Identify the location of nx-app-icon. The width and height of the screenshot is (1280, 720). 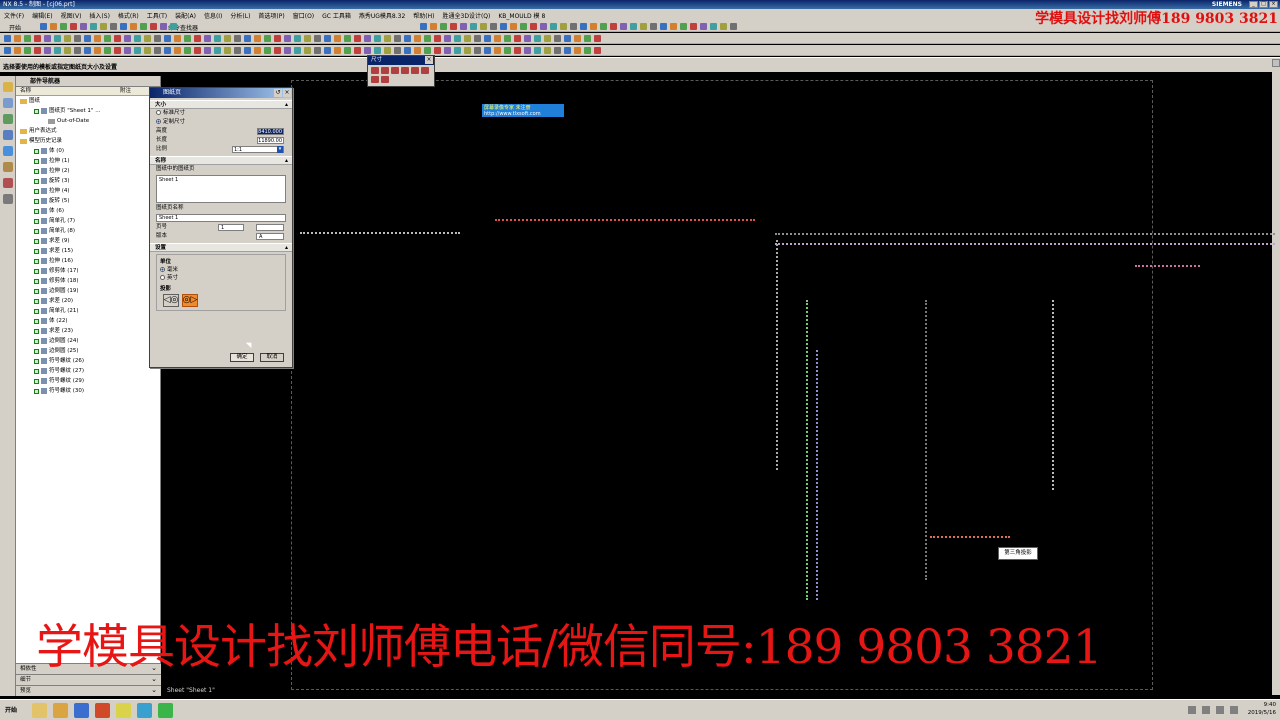
(144, 710).